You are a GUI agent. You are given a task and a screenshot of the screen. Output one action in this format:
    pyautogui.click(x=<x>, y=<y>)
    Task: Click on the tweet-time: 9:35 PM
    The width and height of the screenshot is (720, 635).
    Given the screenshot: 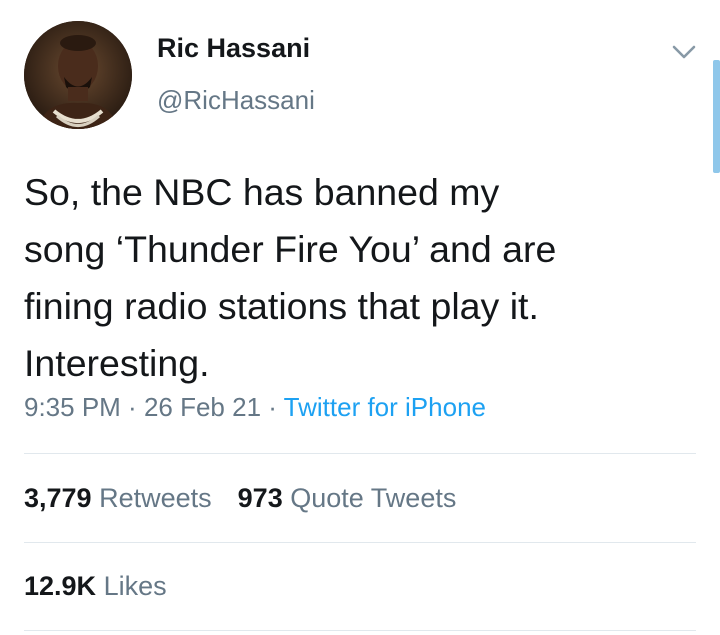 What is the action you would take?
    pyautogui.click(x=72, y=407)
    